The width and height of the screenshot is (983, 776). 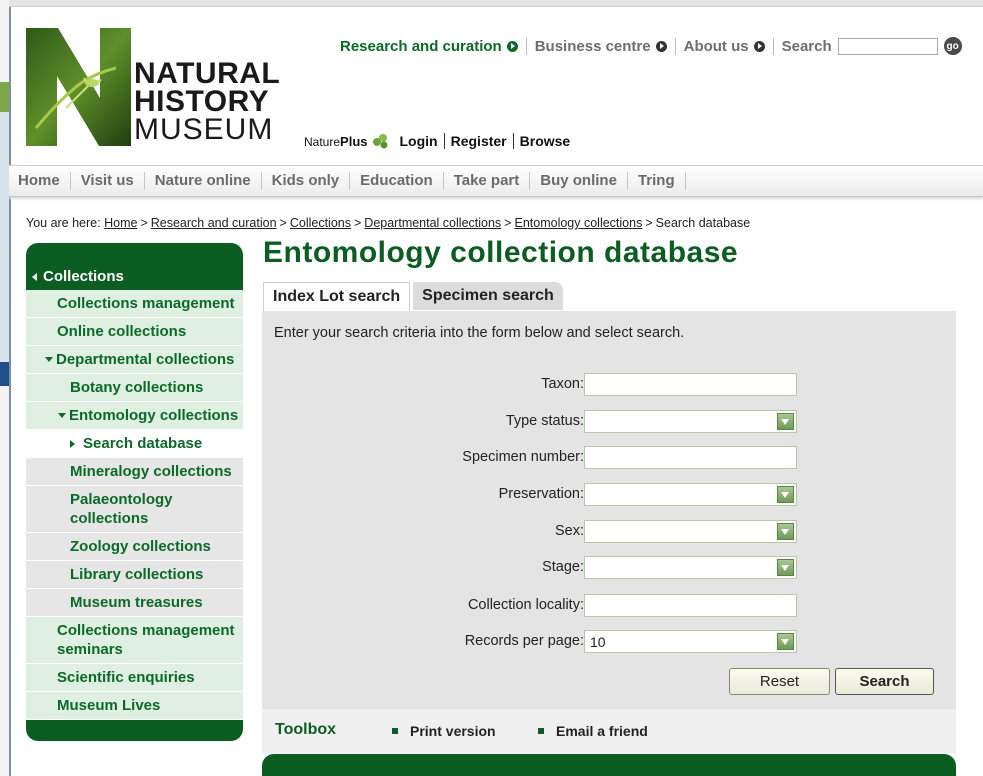 What do you see at coordinates (601, 46) in the screenshot?
I see `utility-link-business: Business centre` at bounding box center [601, 46].